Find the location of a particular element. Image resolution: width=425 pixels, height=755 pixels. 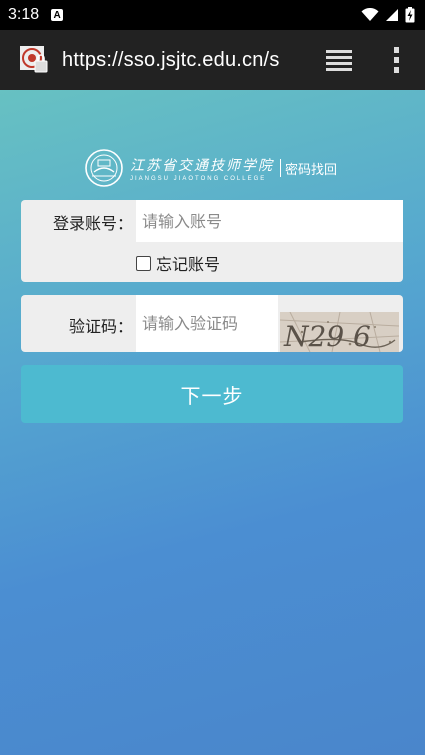

school-name: 江苏省交通技师学院 JIANGSU JIAOTONG COLLEGE is located at coordinates (202, 168).